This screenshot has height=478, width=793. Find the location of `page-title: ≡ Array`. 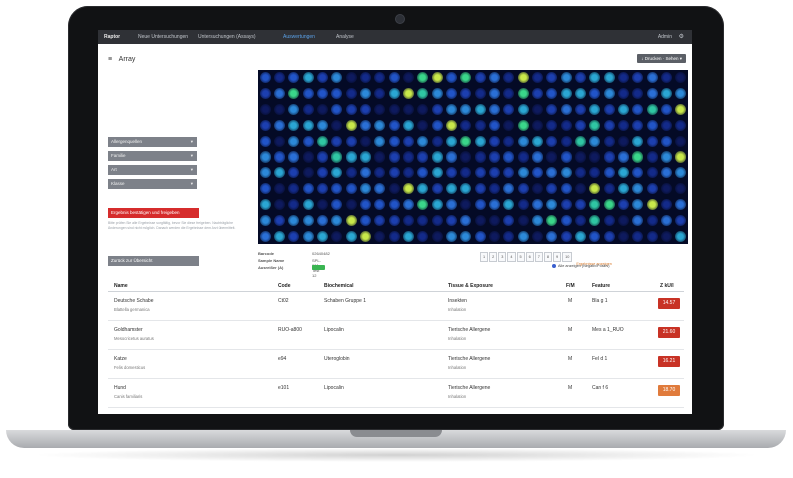

page-title: ≡ Array is located at coordinates (121, 59).